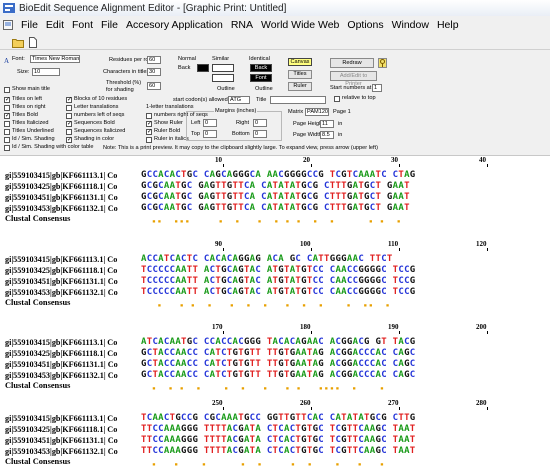  What do you see at coordinates (448, 25) in the screenshot?
I see `menu-help: Help` at bounding box center [448, 25].